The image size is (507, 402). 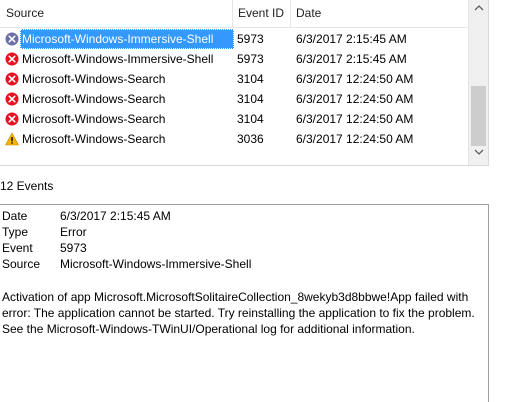 What do you see at coordinates (478, 11) in the screenshot?
I see `chevron-up-icon` at bounding box center [478, 11].